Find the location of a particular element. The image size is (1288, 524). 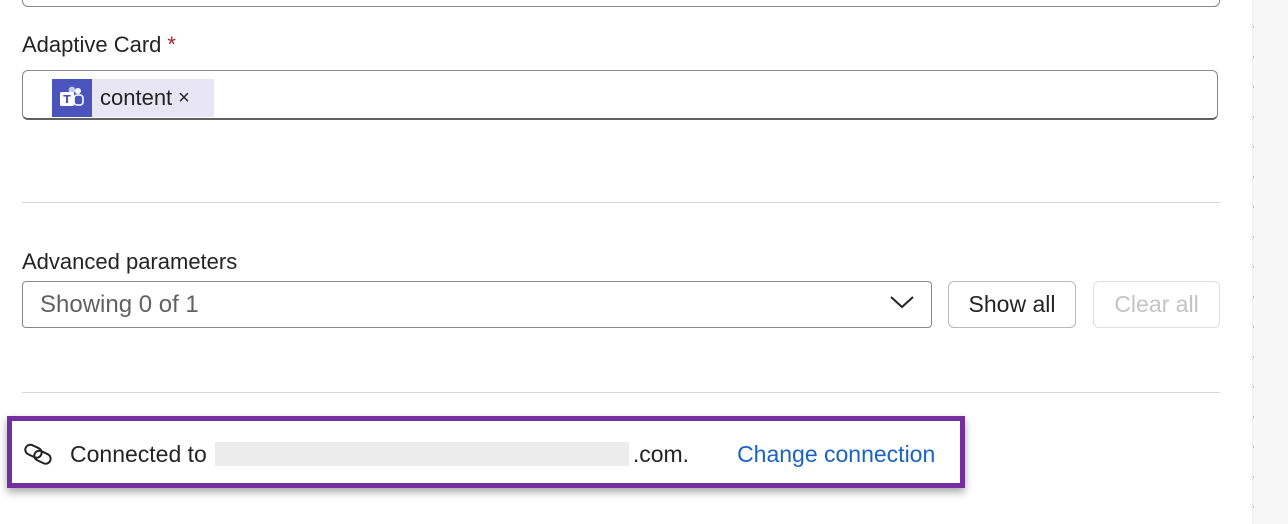

show-all-button: Show all is located at coordinates (1012, 304).